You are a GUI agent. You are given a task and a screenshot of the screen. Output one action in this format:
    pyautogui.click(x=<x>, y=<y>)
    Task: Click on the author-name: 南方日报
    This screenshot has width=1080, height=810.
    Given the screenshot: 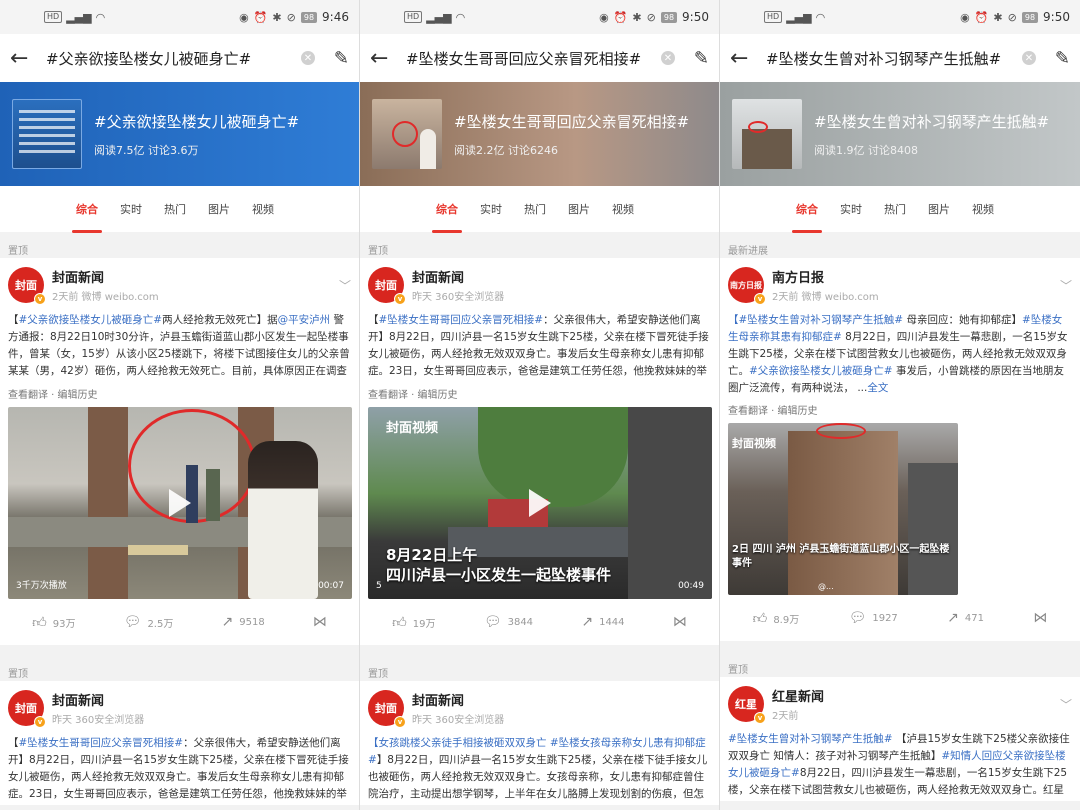 What is the action you would take?
    pyautogui.click(x=912, y=276)
    